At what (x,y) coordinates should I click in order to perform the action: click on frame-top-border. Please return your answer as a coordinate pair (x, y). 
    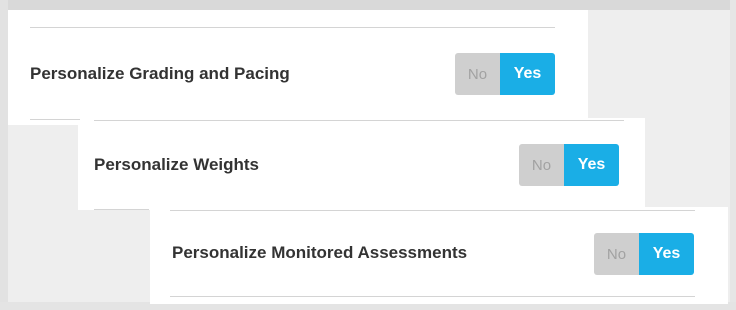
    Looking at the image, I should click on (368, 5).